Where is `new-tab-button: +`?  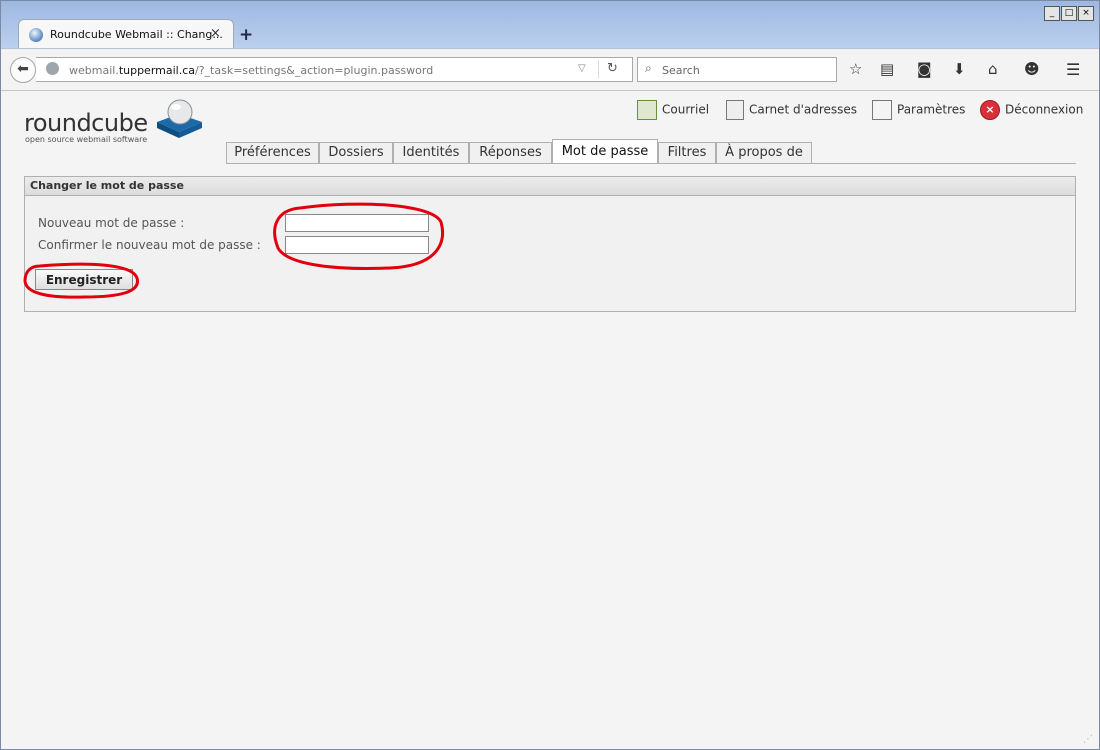 new-tab-button: + is located at coordinates (246, 35).